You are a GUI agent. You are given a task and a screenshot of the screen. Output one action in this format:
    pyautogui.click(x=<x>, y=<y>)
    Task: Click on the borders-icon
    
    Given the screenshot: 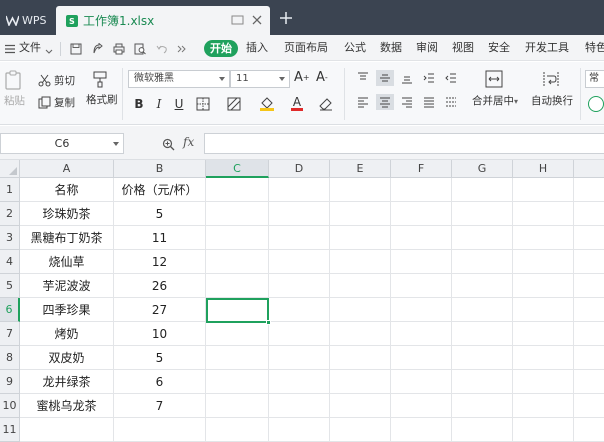 What is the action you would take?
    pyautogui.click(x=203, y=104)
    